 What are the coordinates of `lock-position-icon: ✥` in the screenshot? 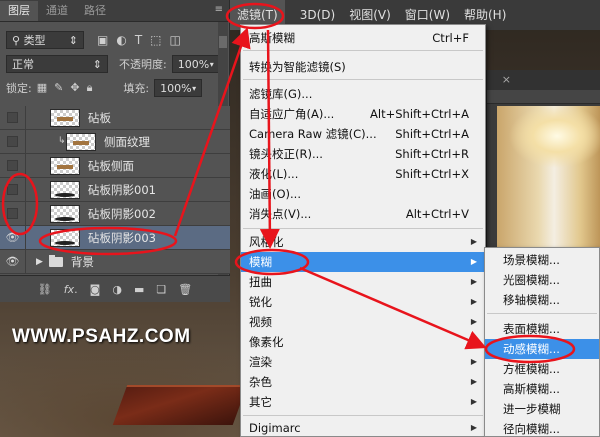 It's located at (74, 88).